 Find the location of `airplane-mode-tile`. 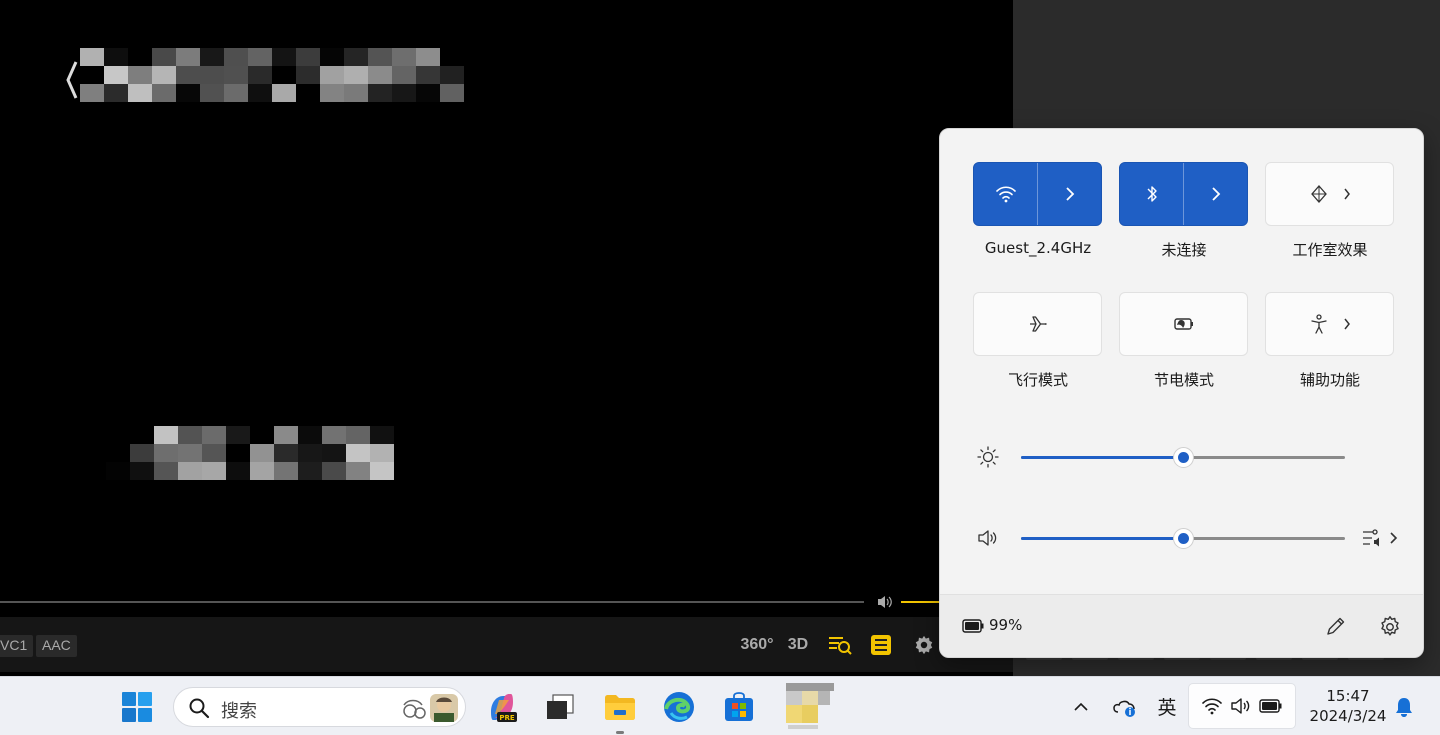

airplane-mode-tile is located at coordinates (1037, 324).